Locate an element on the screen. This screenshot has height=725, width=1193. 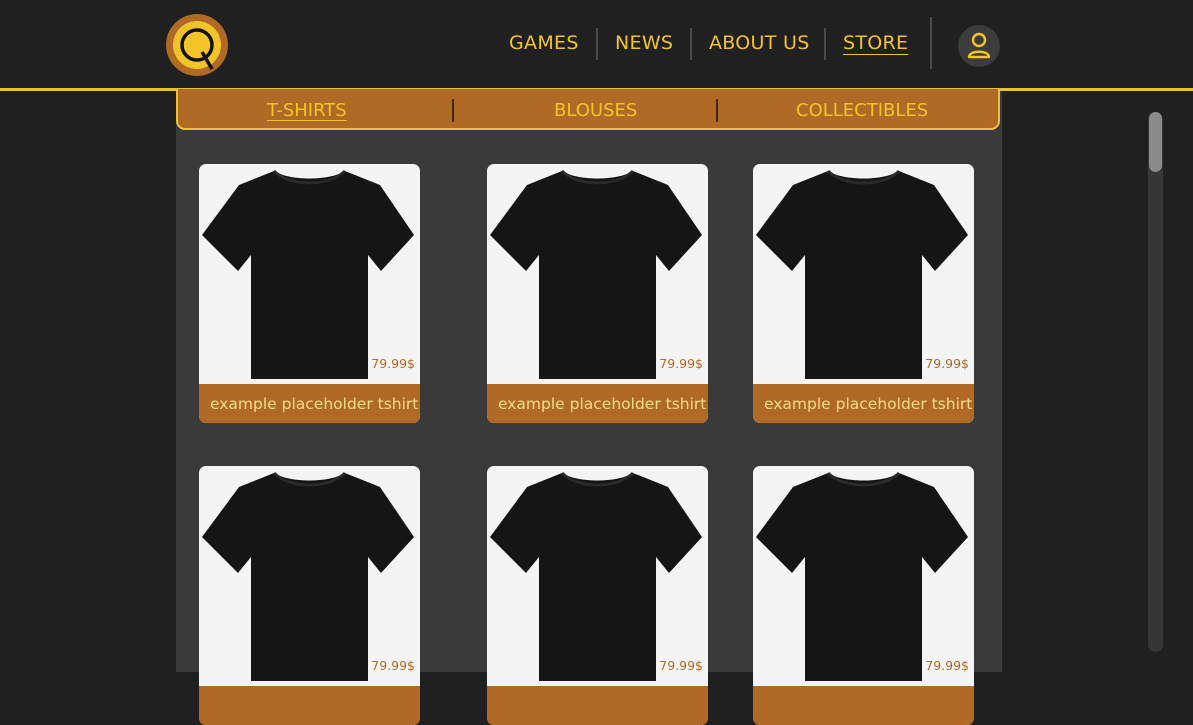
tab-collectibles: COLLECTIBLES is located at coordinates (862, 110).